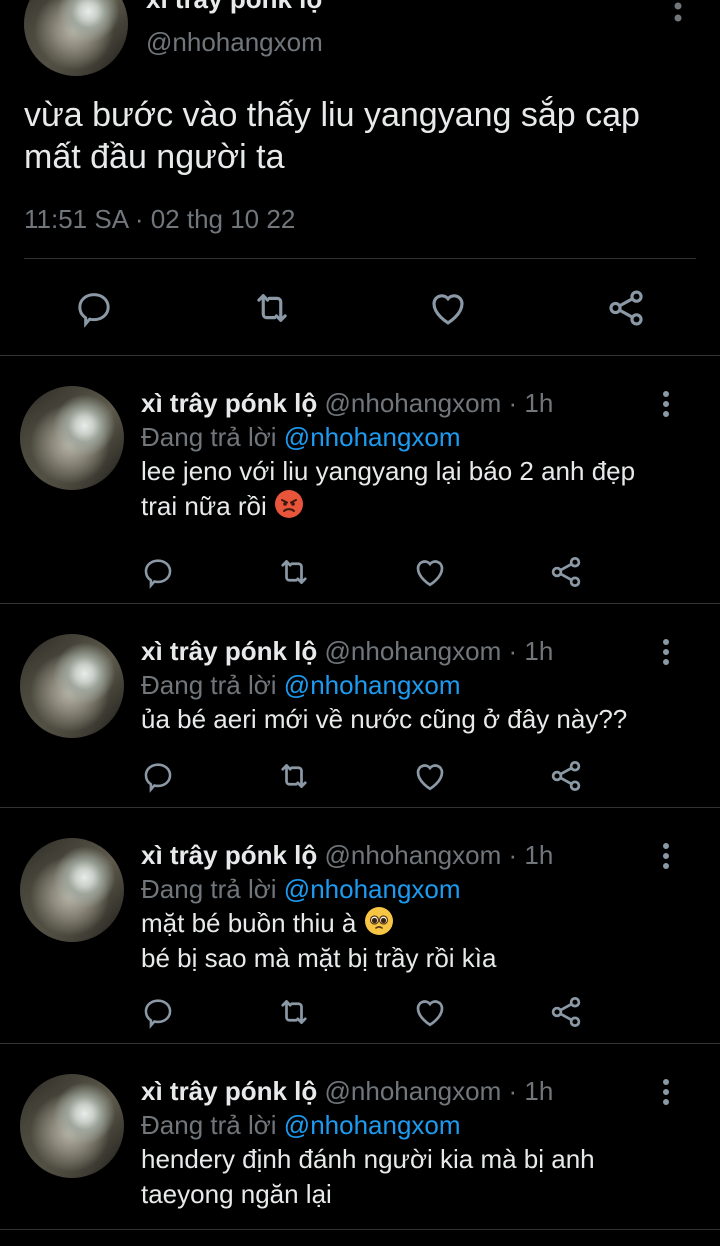  Describe the element at coordinates (421, 506) in the screenshot. I see `reply-line-with-emoji: trai nữa rồi` at that location.